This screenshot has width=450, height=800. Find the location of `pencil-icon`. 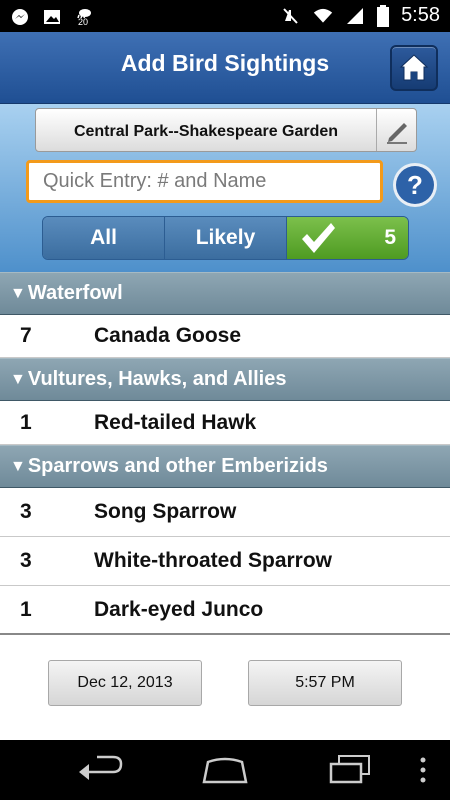

pencil-icon is located at coordinates (397, 133).